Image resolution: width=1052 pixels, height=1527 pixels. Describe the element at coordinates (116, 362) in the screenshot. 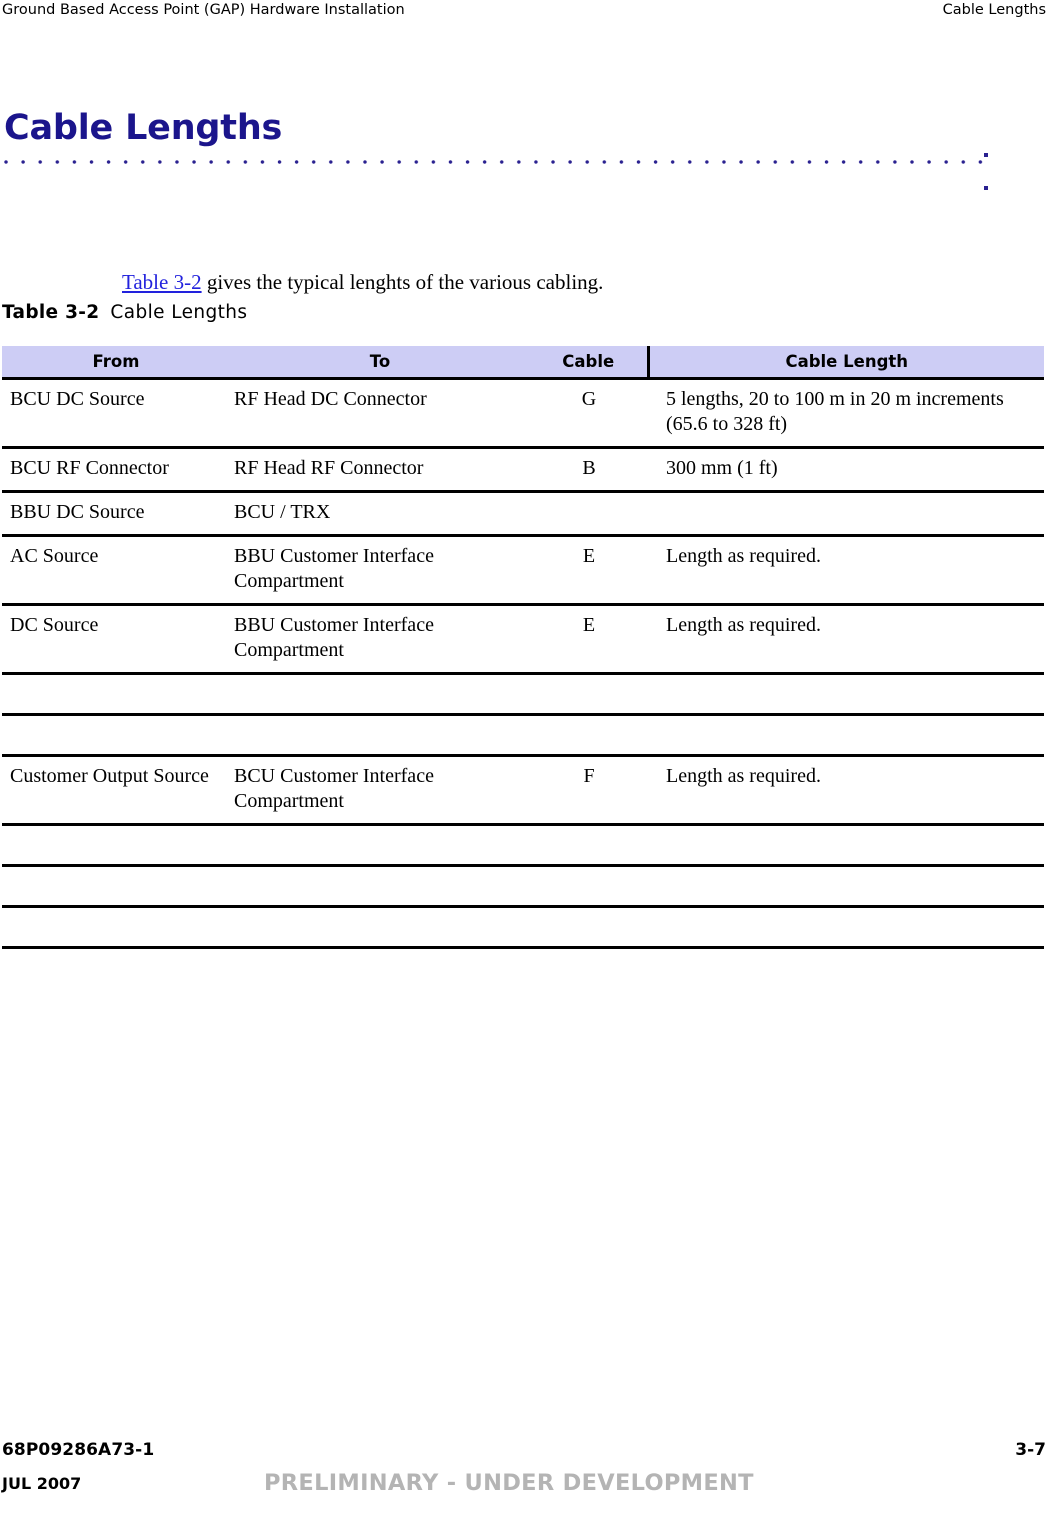

I see `column-header-from: From` at that location.